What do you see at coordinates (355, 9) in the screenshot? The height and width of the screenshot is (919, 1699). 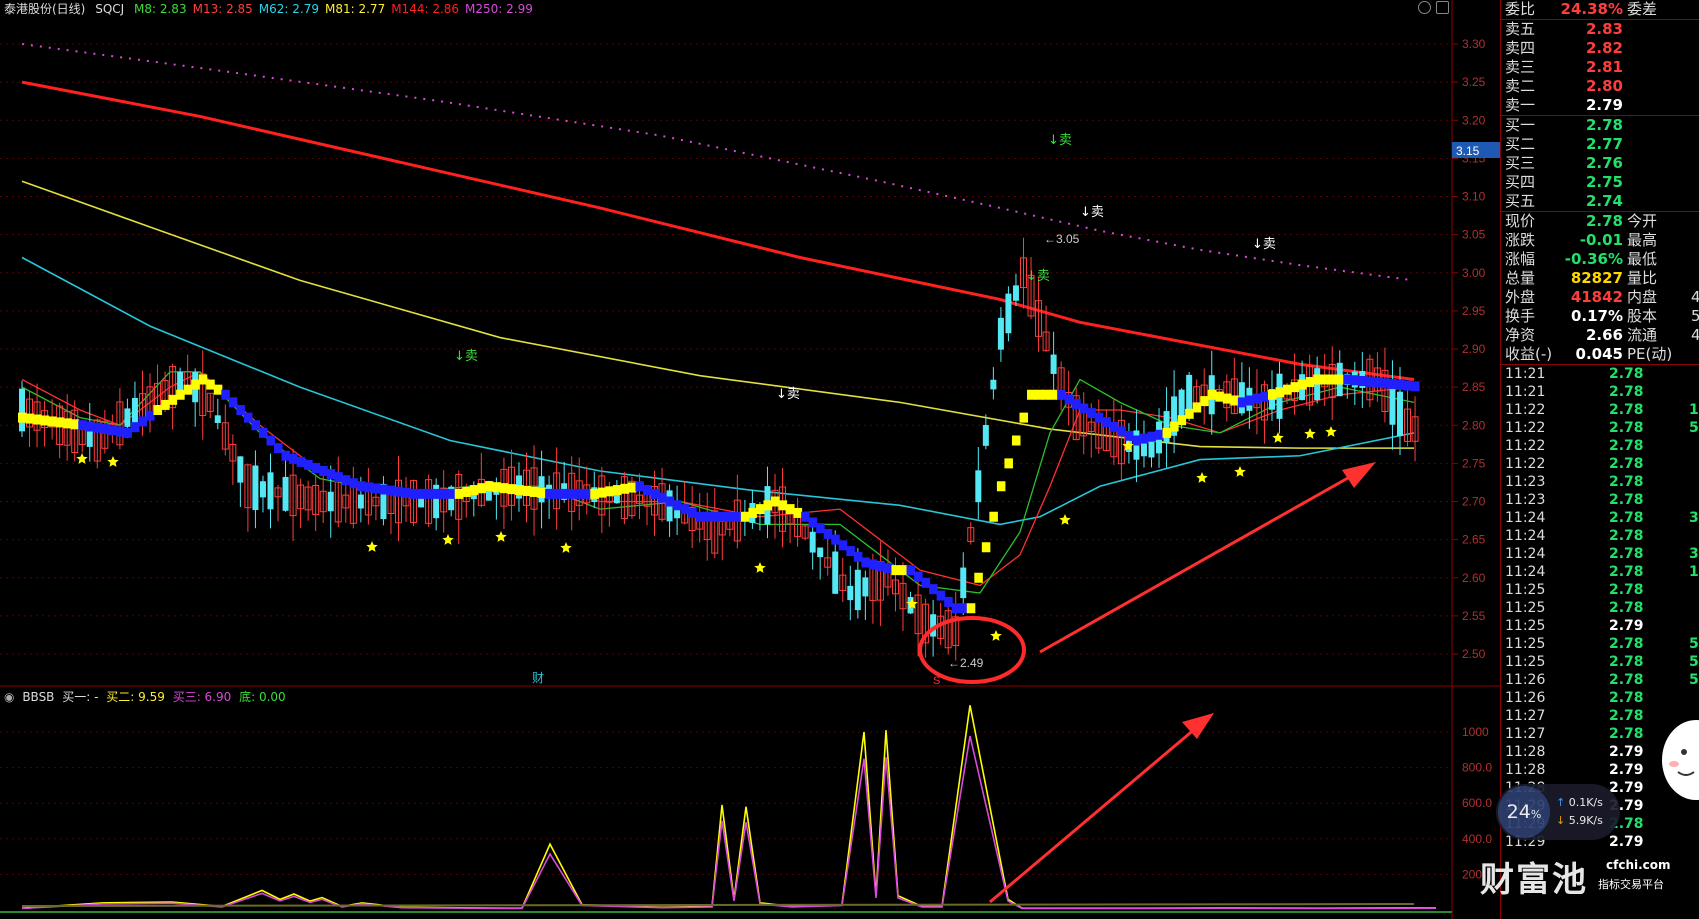 I see `ma-legend-item: M81: 2.77` at bounding box center [355, 9].